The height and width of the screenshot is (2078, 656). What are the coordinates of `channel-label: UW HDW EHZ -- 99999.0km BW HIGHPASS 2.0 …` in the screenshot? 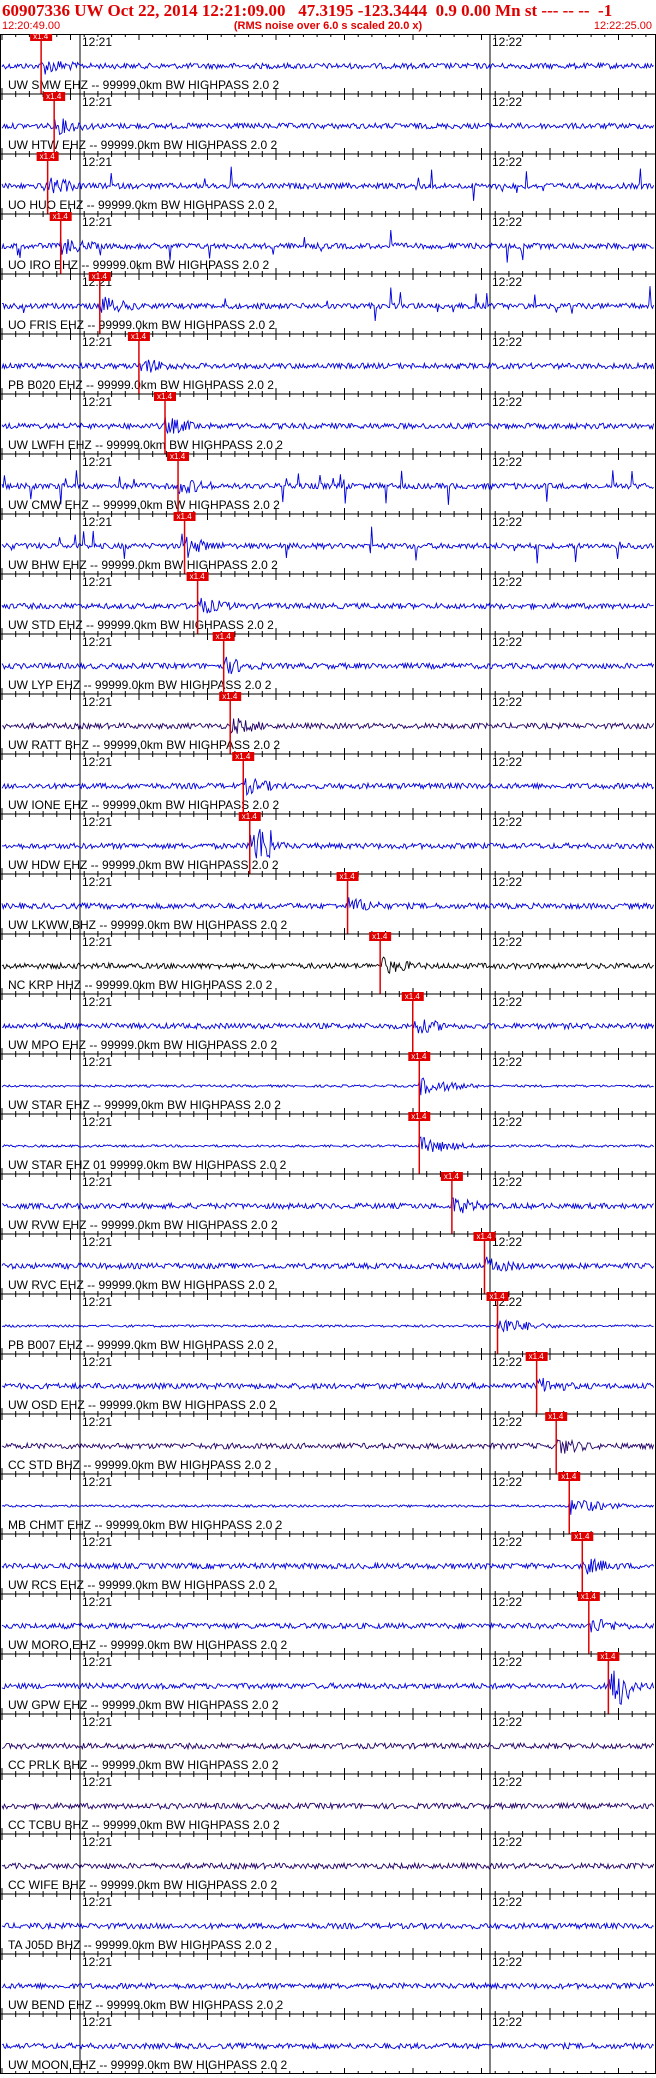 It's located at (143, 865).